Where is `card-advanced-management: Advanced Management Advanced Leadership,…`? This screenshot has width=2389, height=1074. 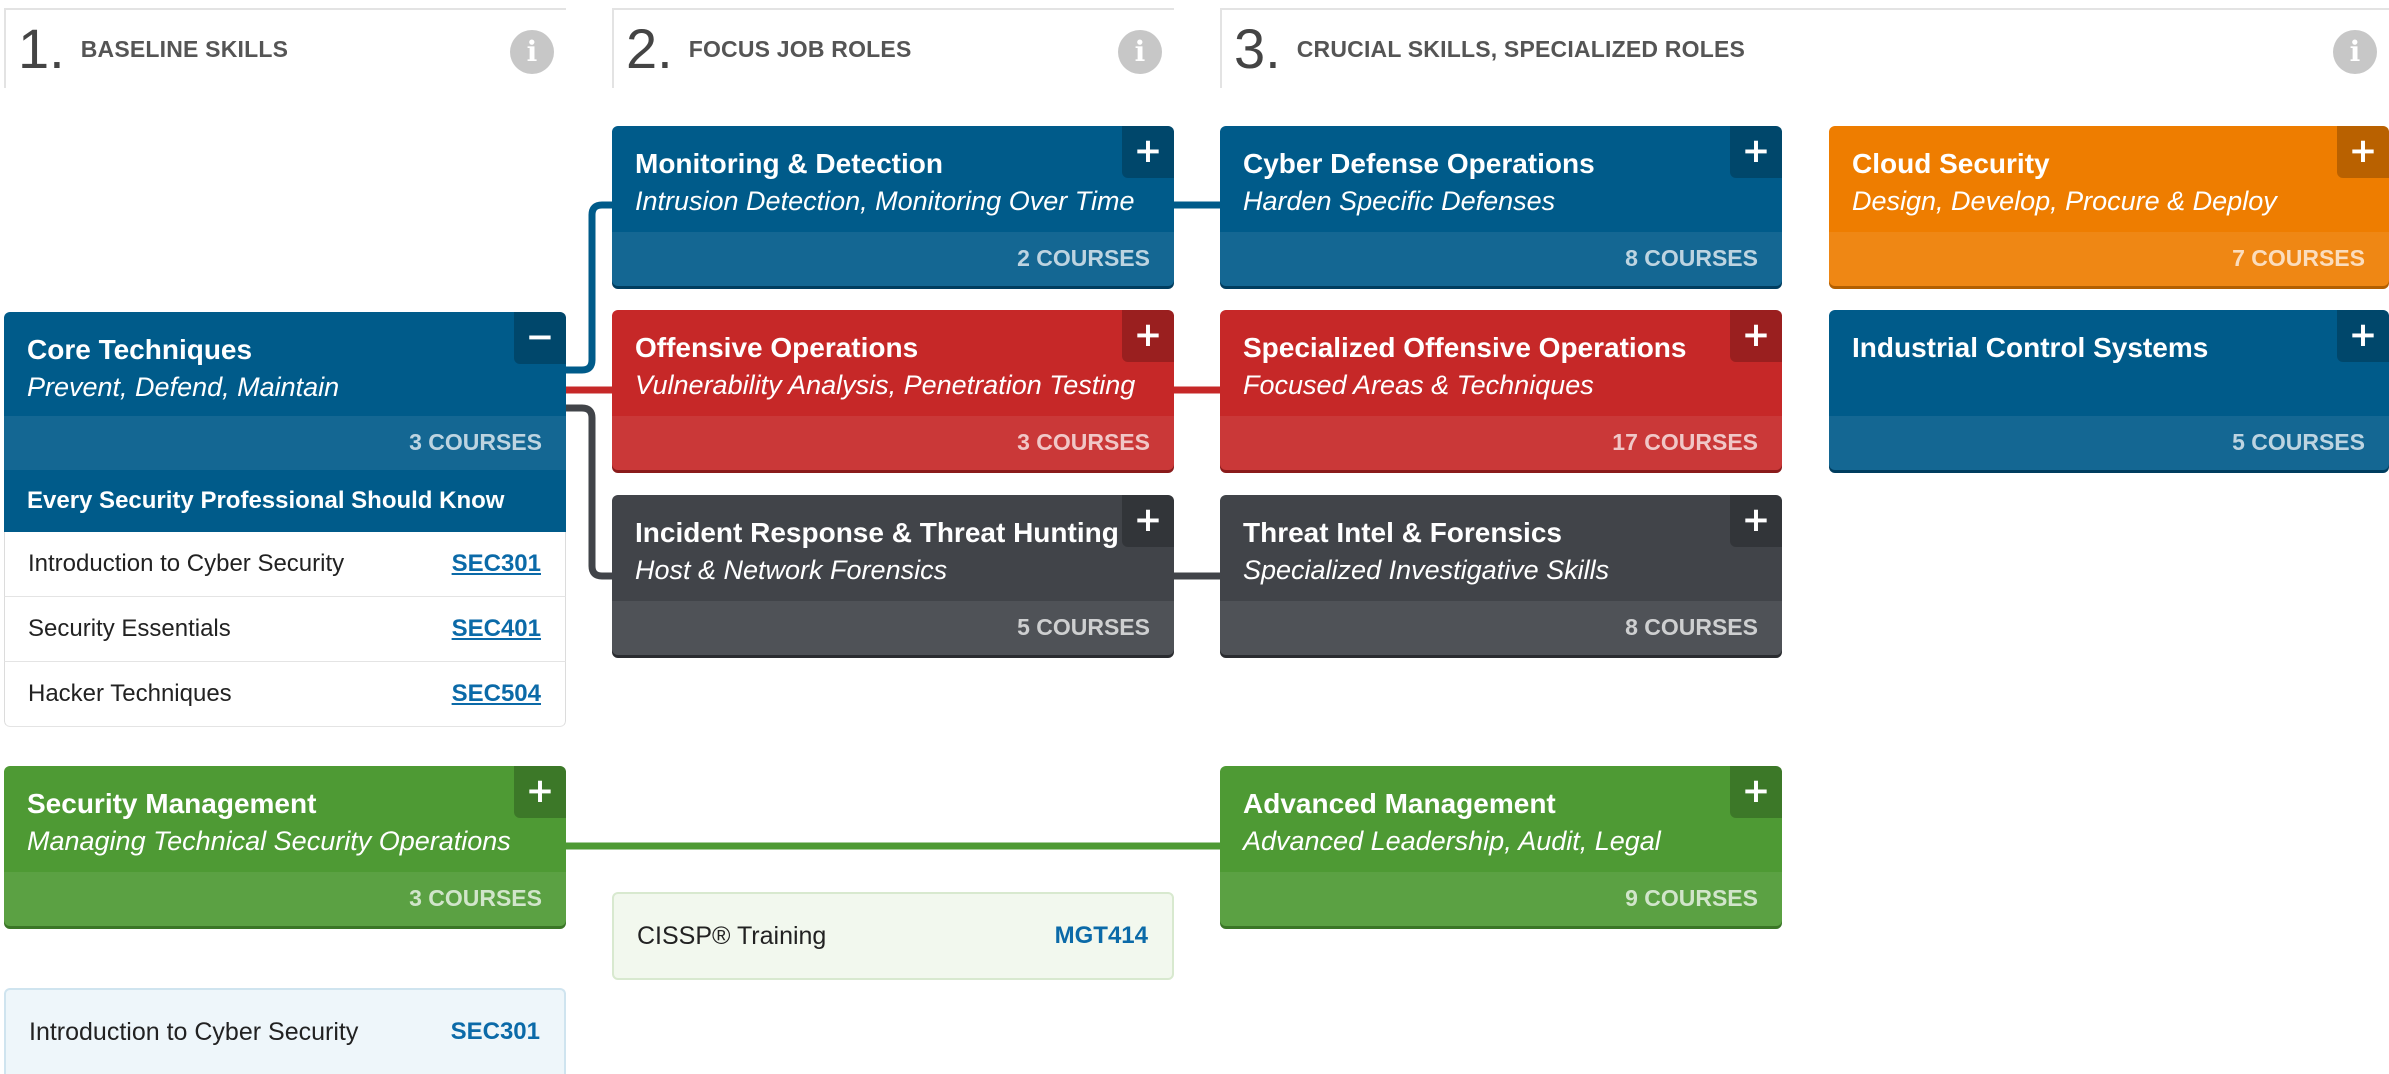
card-advanced-management: Advanced Management Advanced Leadership,… is located at coordinates (1501, 846).